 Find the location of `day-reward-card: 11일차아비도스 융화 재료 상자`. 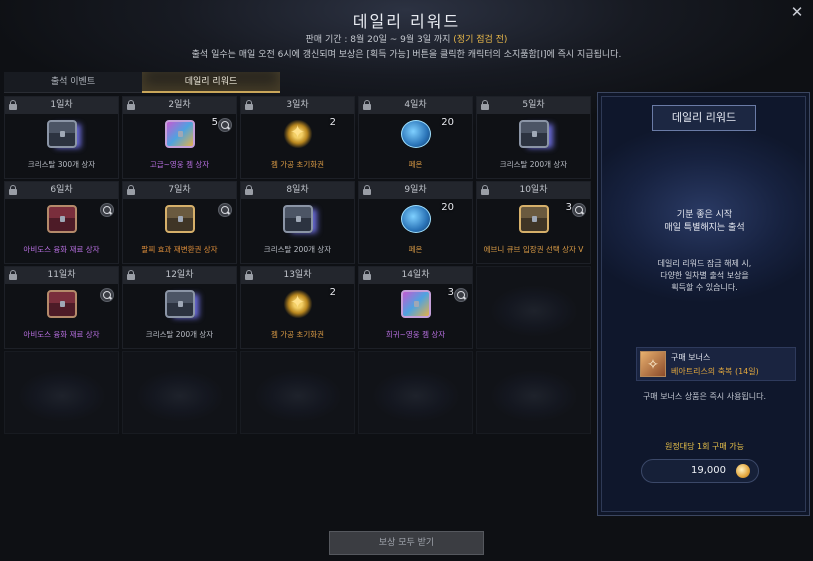

day-reward-card: 11일차아비도스 융화 재료 상자 is located at coordinates (61, 307).